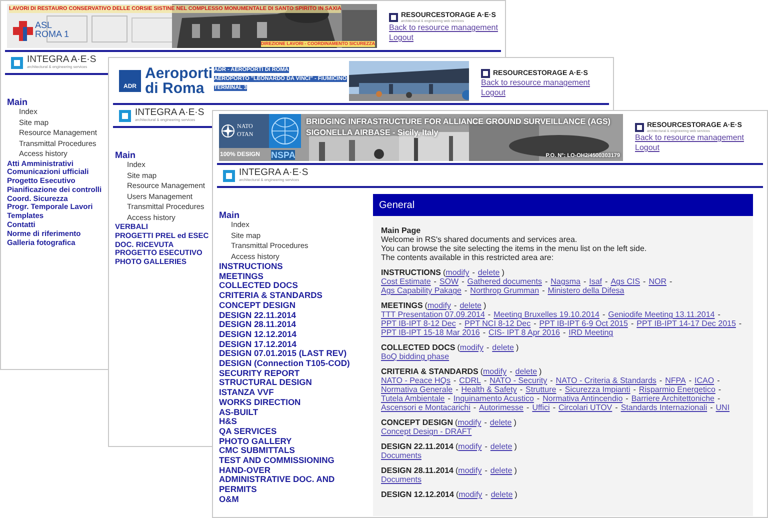 This screenshot has height=518, width=768. What do you see at coordinates (246, 393) in the screenshot?
I see `menu-section: ISTANZA VVF` at bounding box center [246, 393].